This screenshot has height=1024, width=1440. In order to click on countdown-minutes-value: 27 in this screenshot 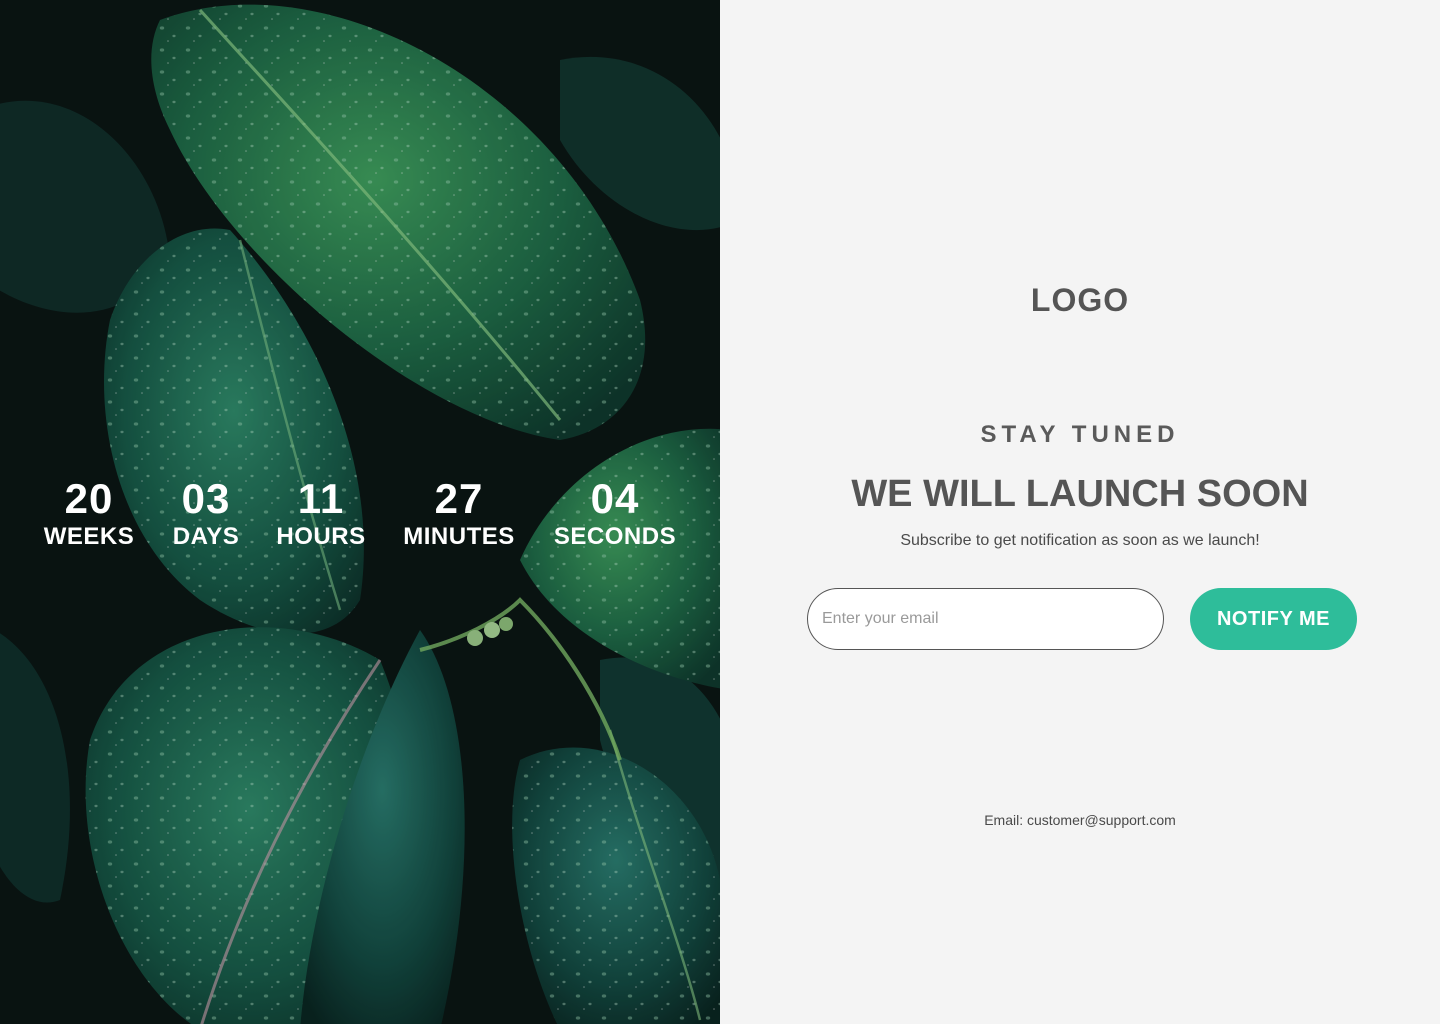, I will do `click(459, 498)`.